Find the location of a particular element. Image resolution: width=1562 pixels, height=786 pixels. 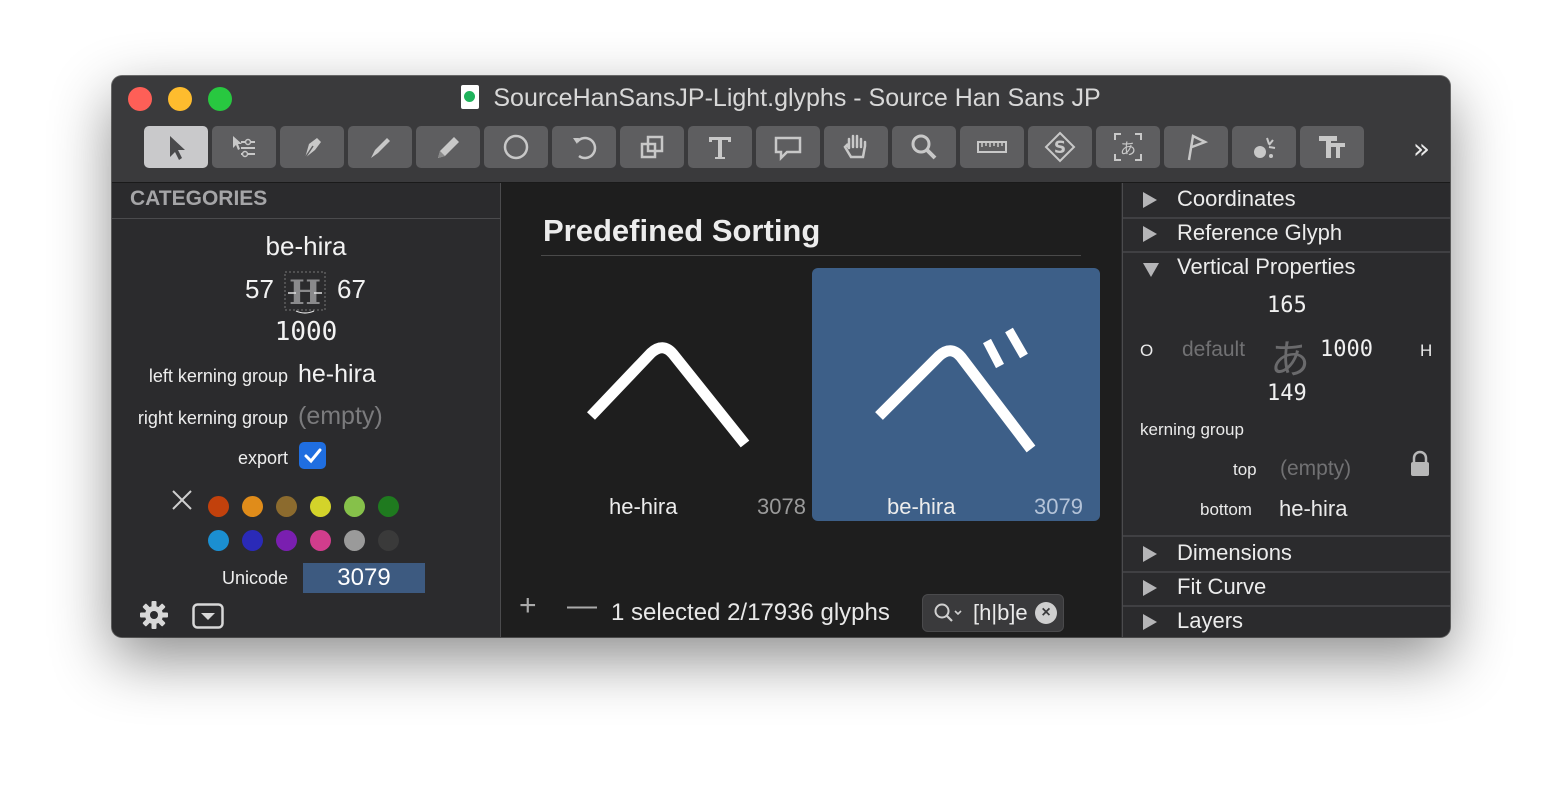

select-tool-button is located at coordinates (176, 147).